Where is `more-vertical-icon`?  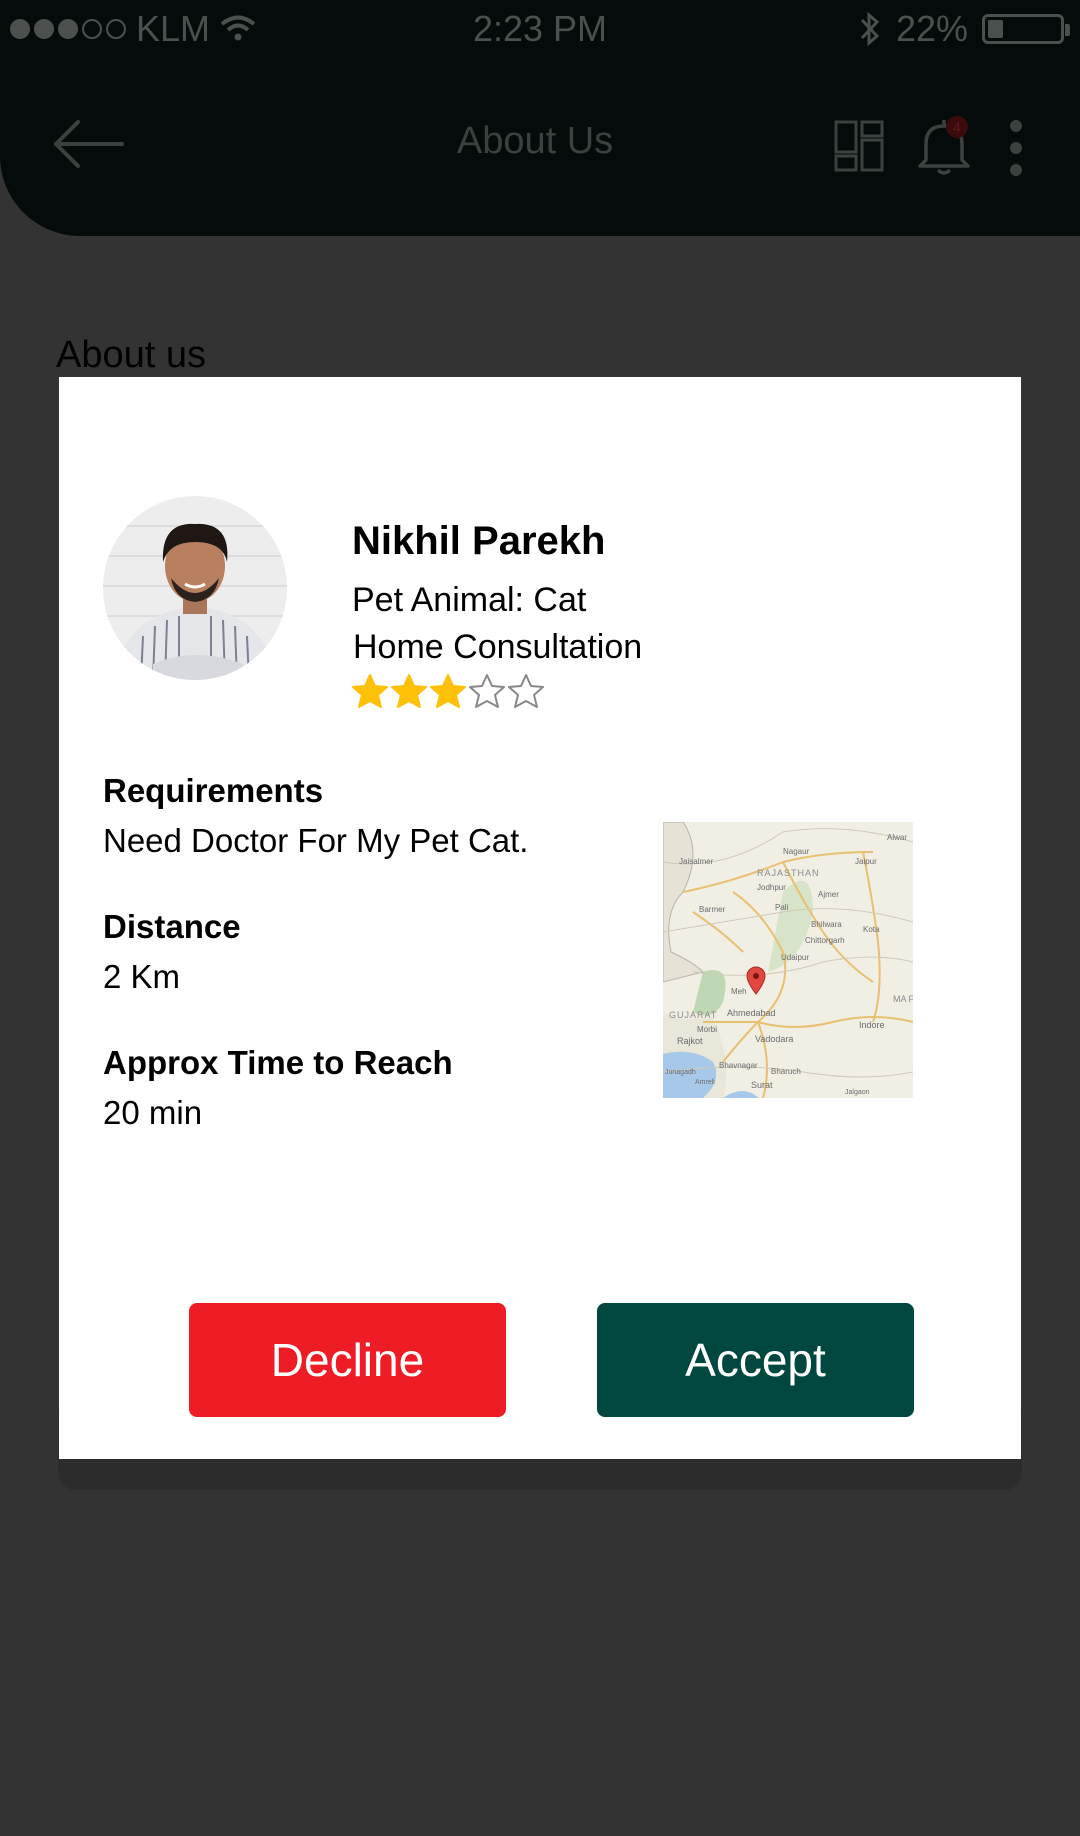
more-vertical-icon is located at coordinates (1016, 148).